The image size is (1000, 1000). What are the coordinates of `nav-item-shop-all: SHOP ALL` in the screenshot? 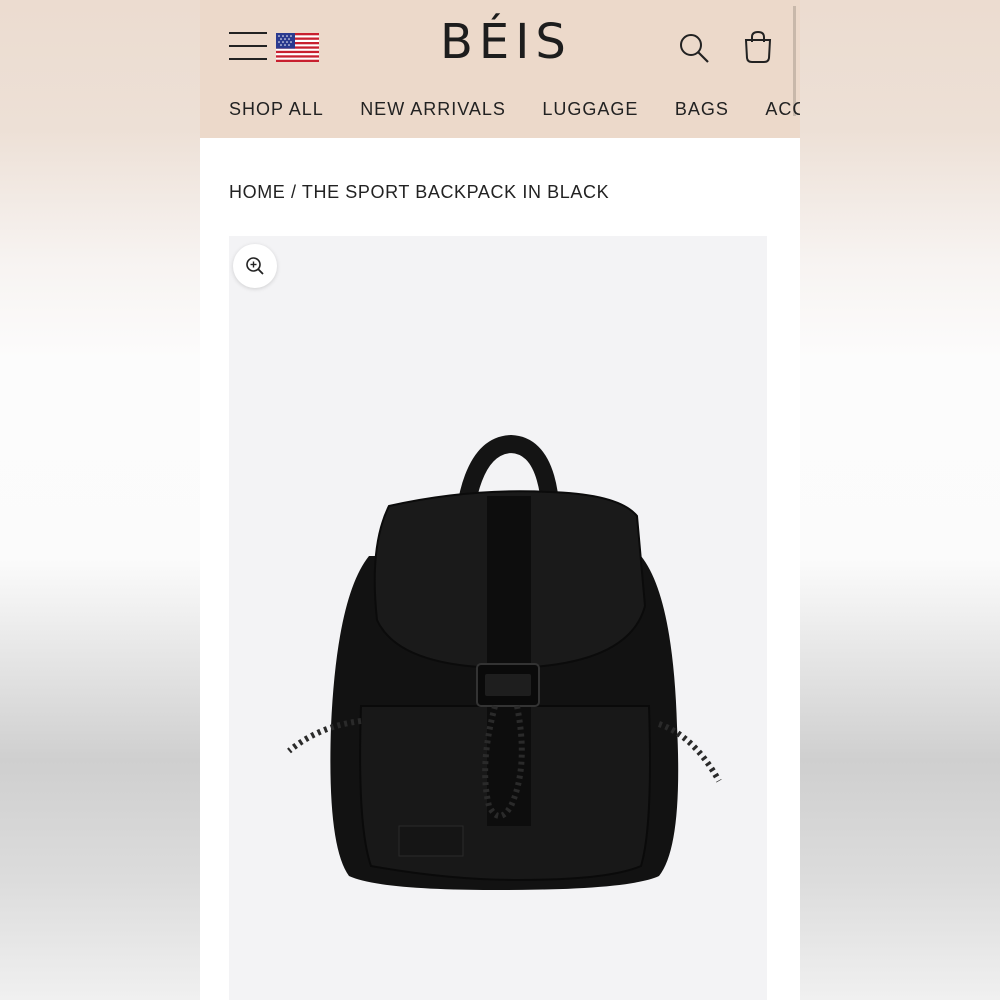 It's located at (276, 109).